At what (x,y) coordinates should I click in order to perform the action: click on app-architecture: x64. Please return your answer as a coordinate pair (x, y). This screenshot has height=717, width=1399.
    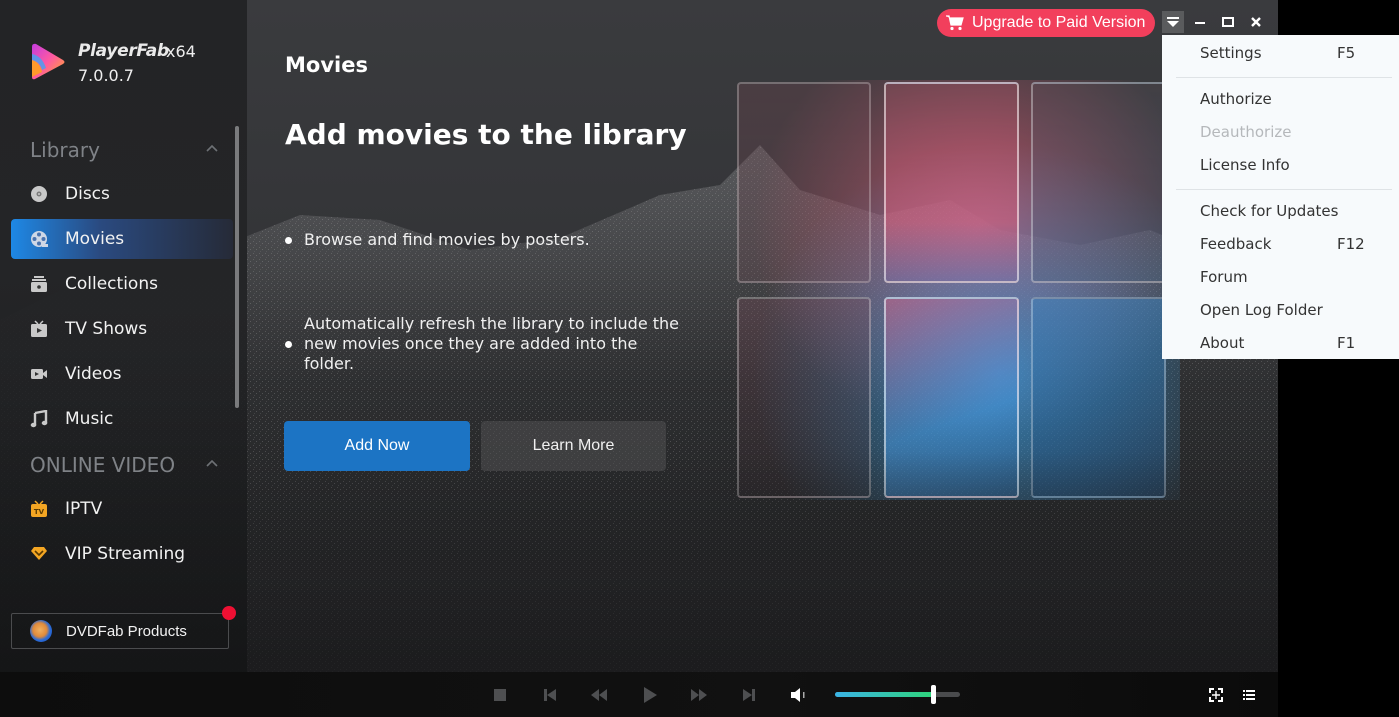
    Looking at the image, I should click on (181, 51).